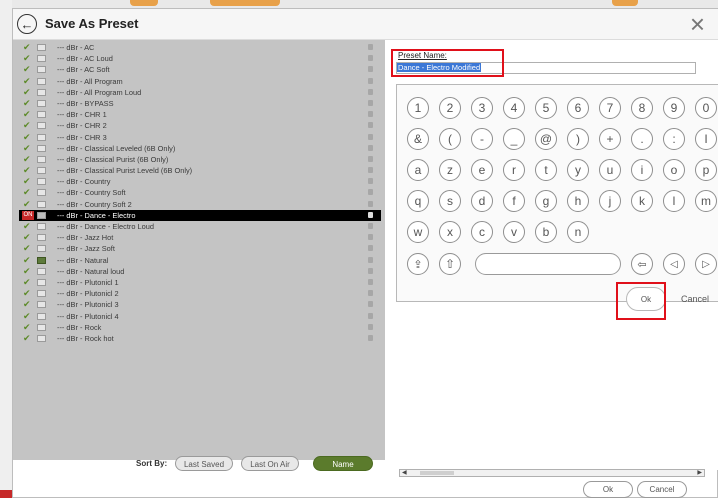 Image resolution: width=718 pixels, height=498 pixels. What do you see at coordinates (482, 108) in the screenshot?
I see `key-3: 3` at bounding box center [482, 108].